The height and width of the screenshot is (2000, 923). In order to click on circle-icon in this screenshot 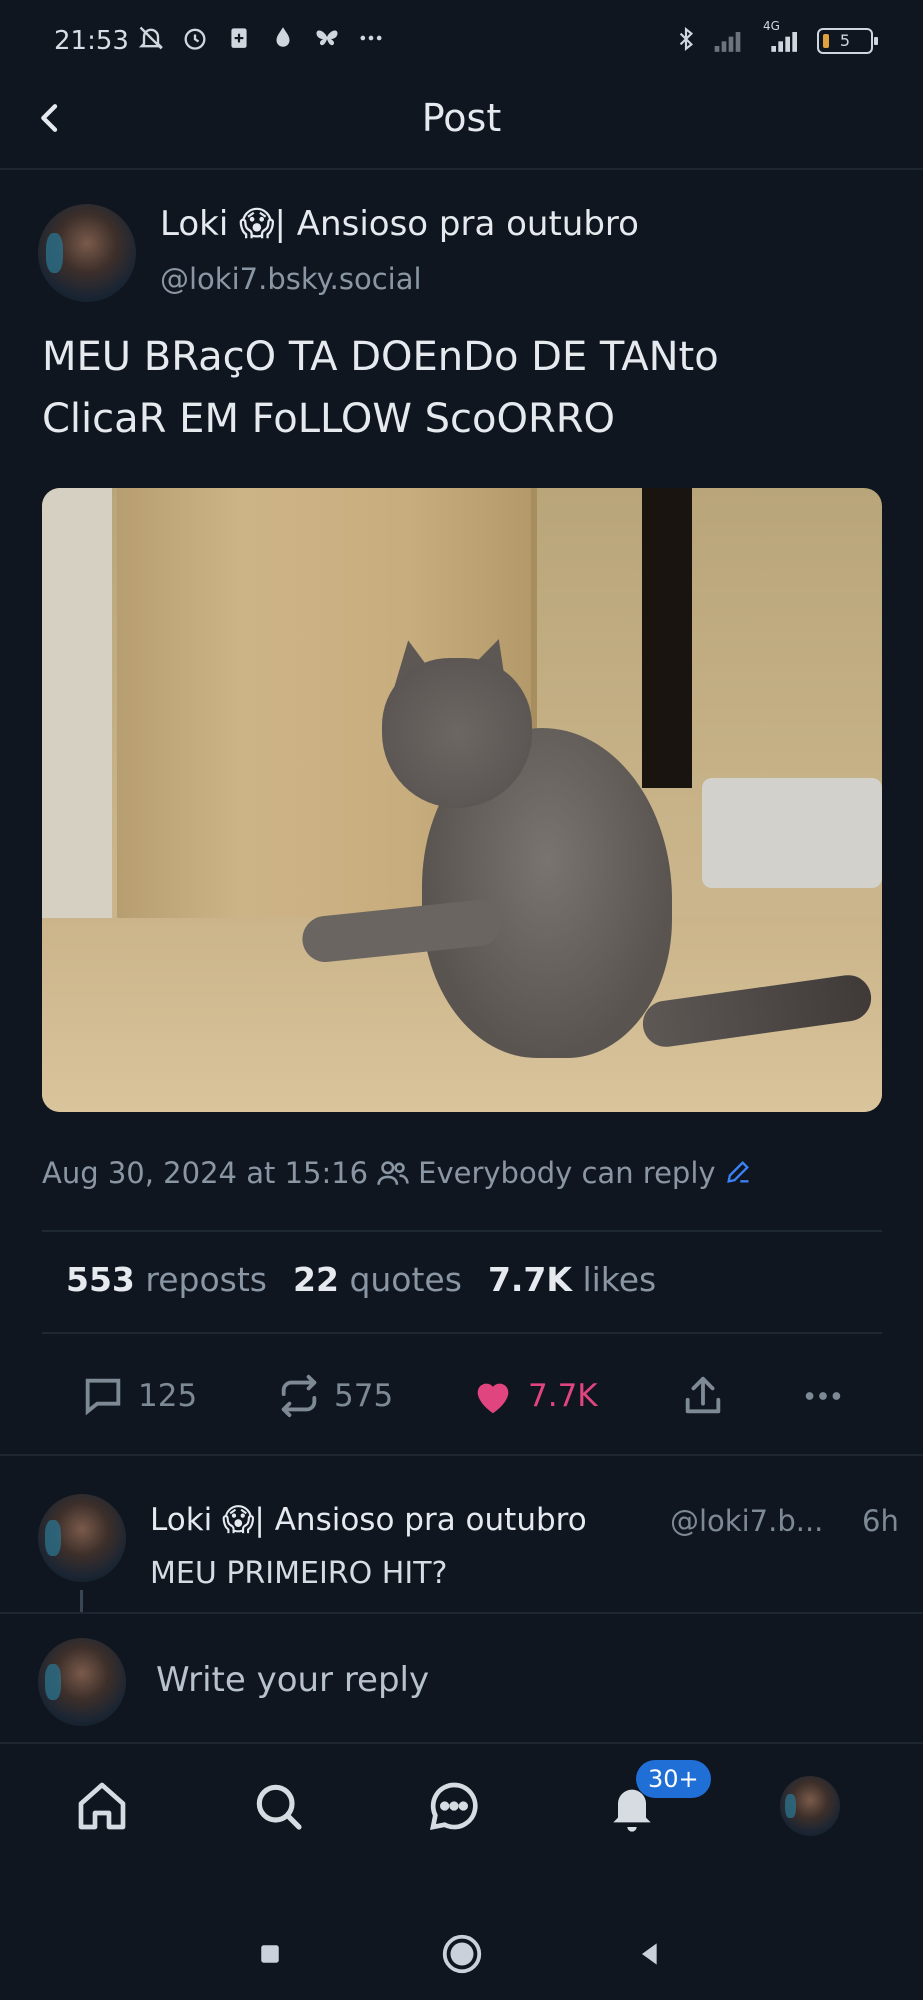, I will do `click(462, 1954)`.